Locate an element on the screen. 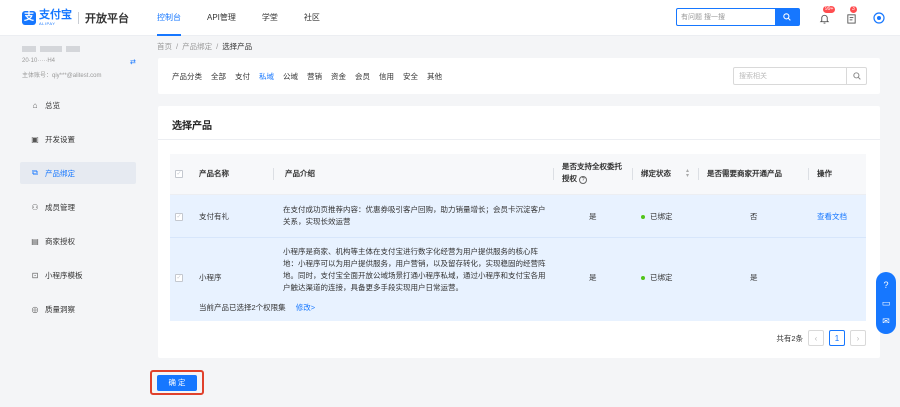 This screenshot has width=900, height=407. account-main: 主体账号：qiy***@alitest.com is located at coordinates (62, 76).